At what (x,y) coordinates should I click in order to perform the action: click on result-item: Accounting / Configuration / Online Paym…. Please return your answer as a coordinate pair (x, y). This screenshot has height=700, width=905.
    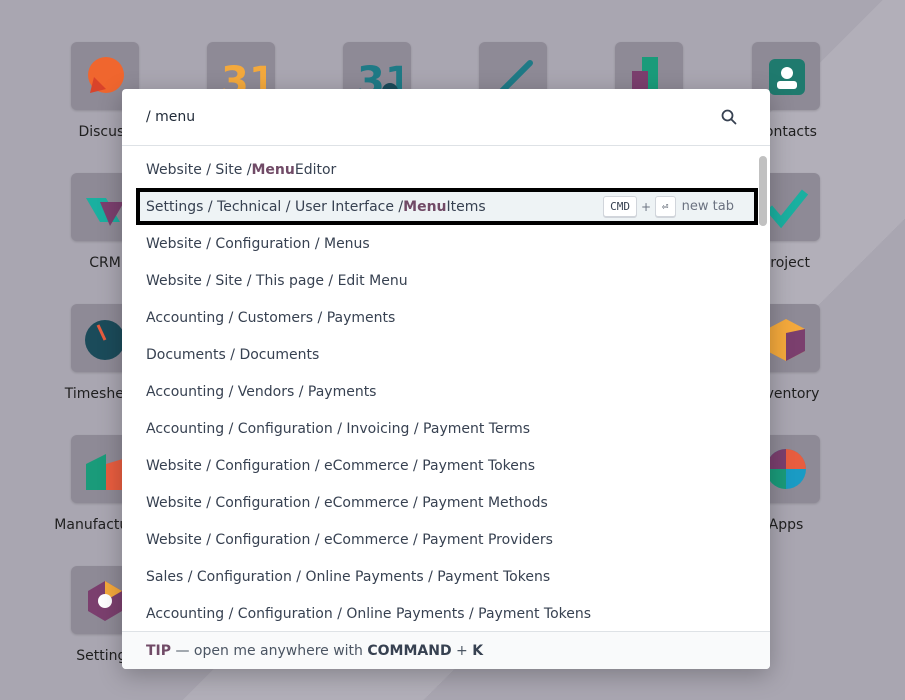
    Looking at the image, I should click on (440, 613).